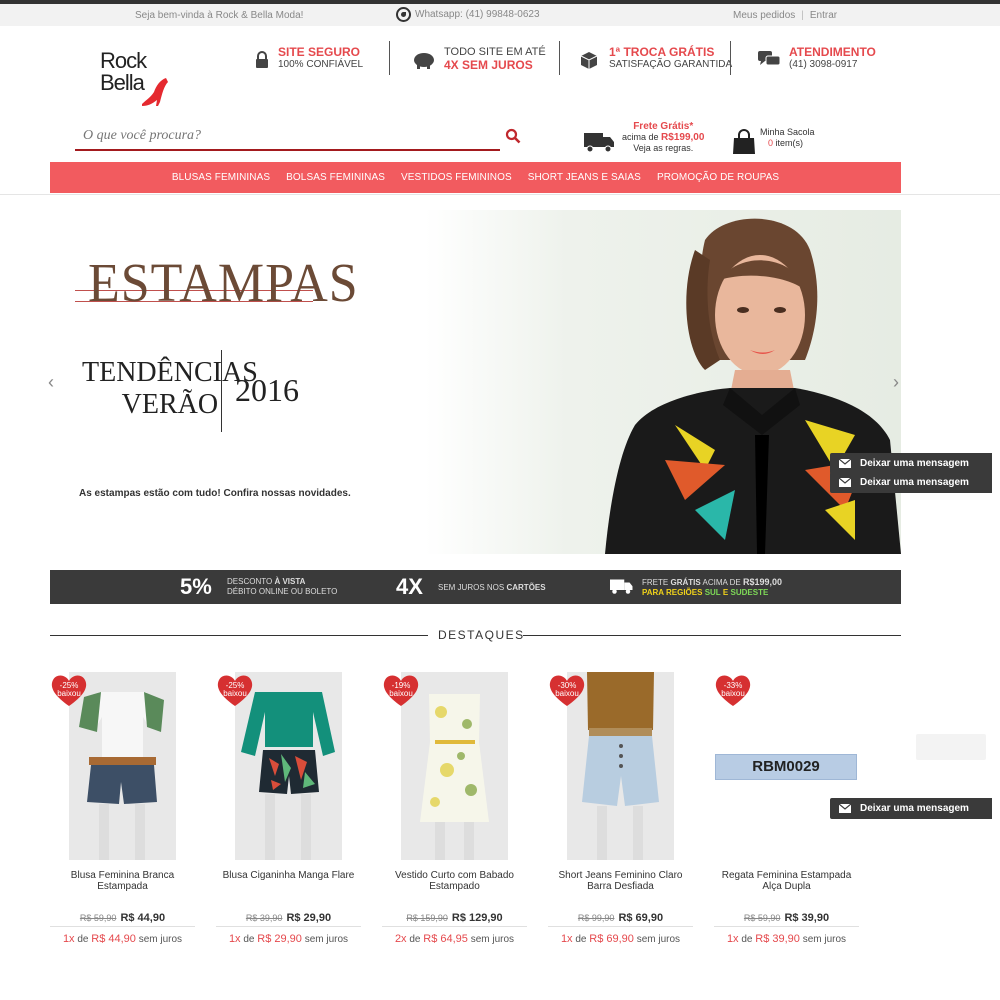 The image size is (1000, 1000). What do you see at coordinates (319, 52) in the screenshot?
I see `feature-title: SITE SEGURO` at bounding box center [319, 52].